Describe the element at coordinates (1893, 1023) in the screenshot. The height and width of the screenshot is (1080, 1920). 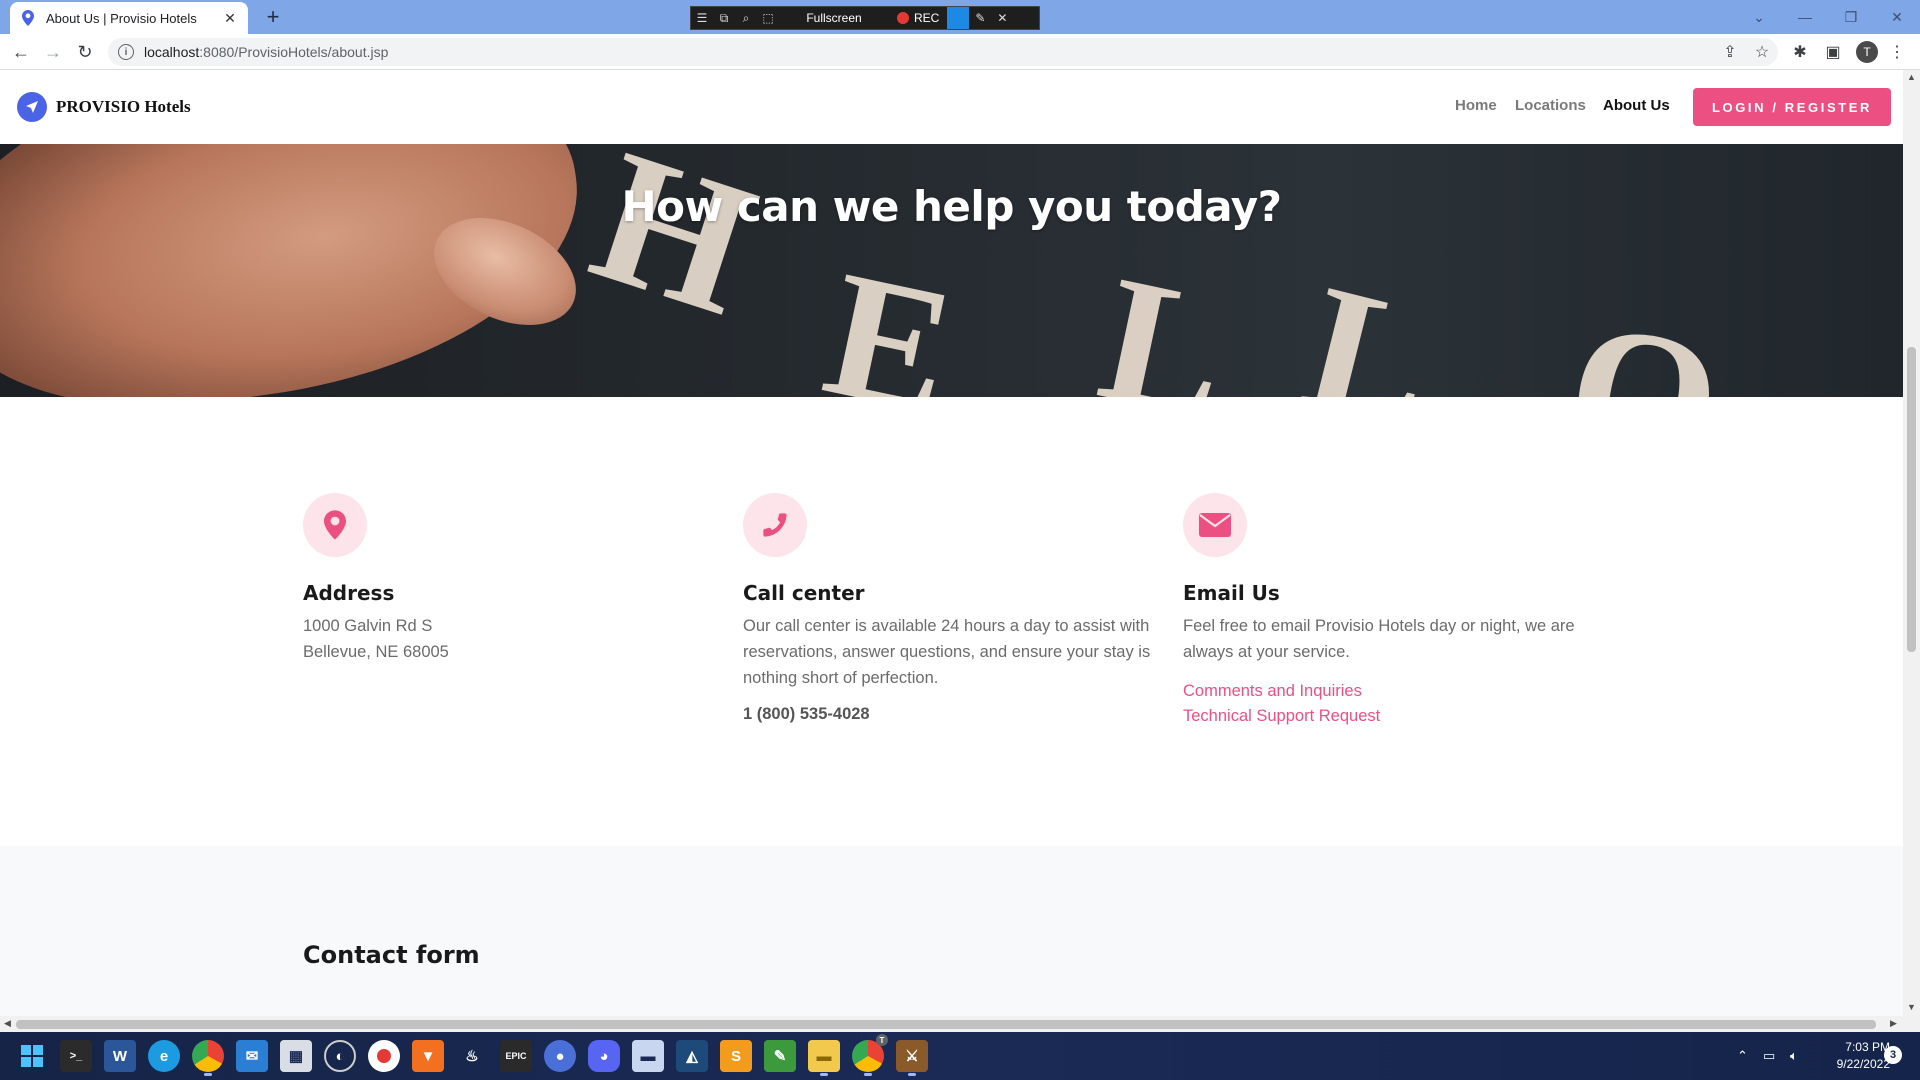
I see `scroll-right-arrow-icon: ▶` at that location.